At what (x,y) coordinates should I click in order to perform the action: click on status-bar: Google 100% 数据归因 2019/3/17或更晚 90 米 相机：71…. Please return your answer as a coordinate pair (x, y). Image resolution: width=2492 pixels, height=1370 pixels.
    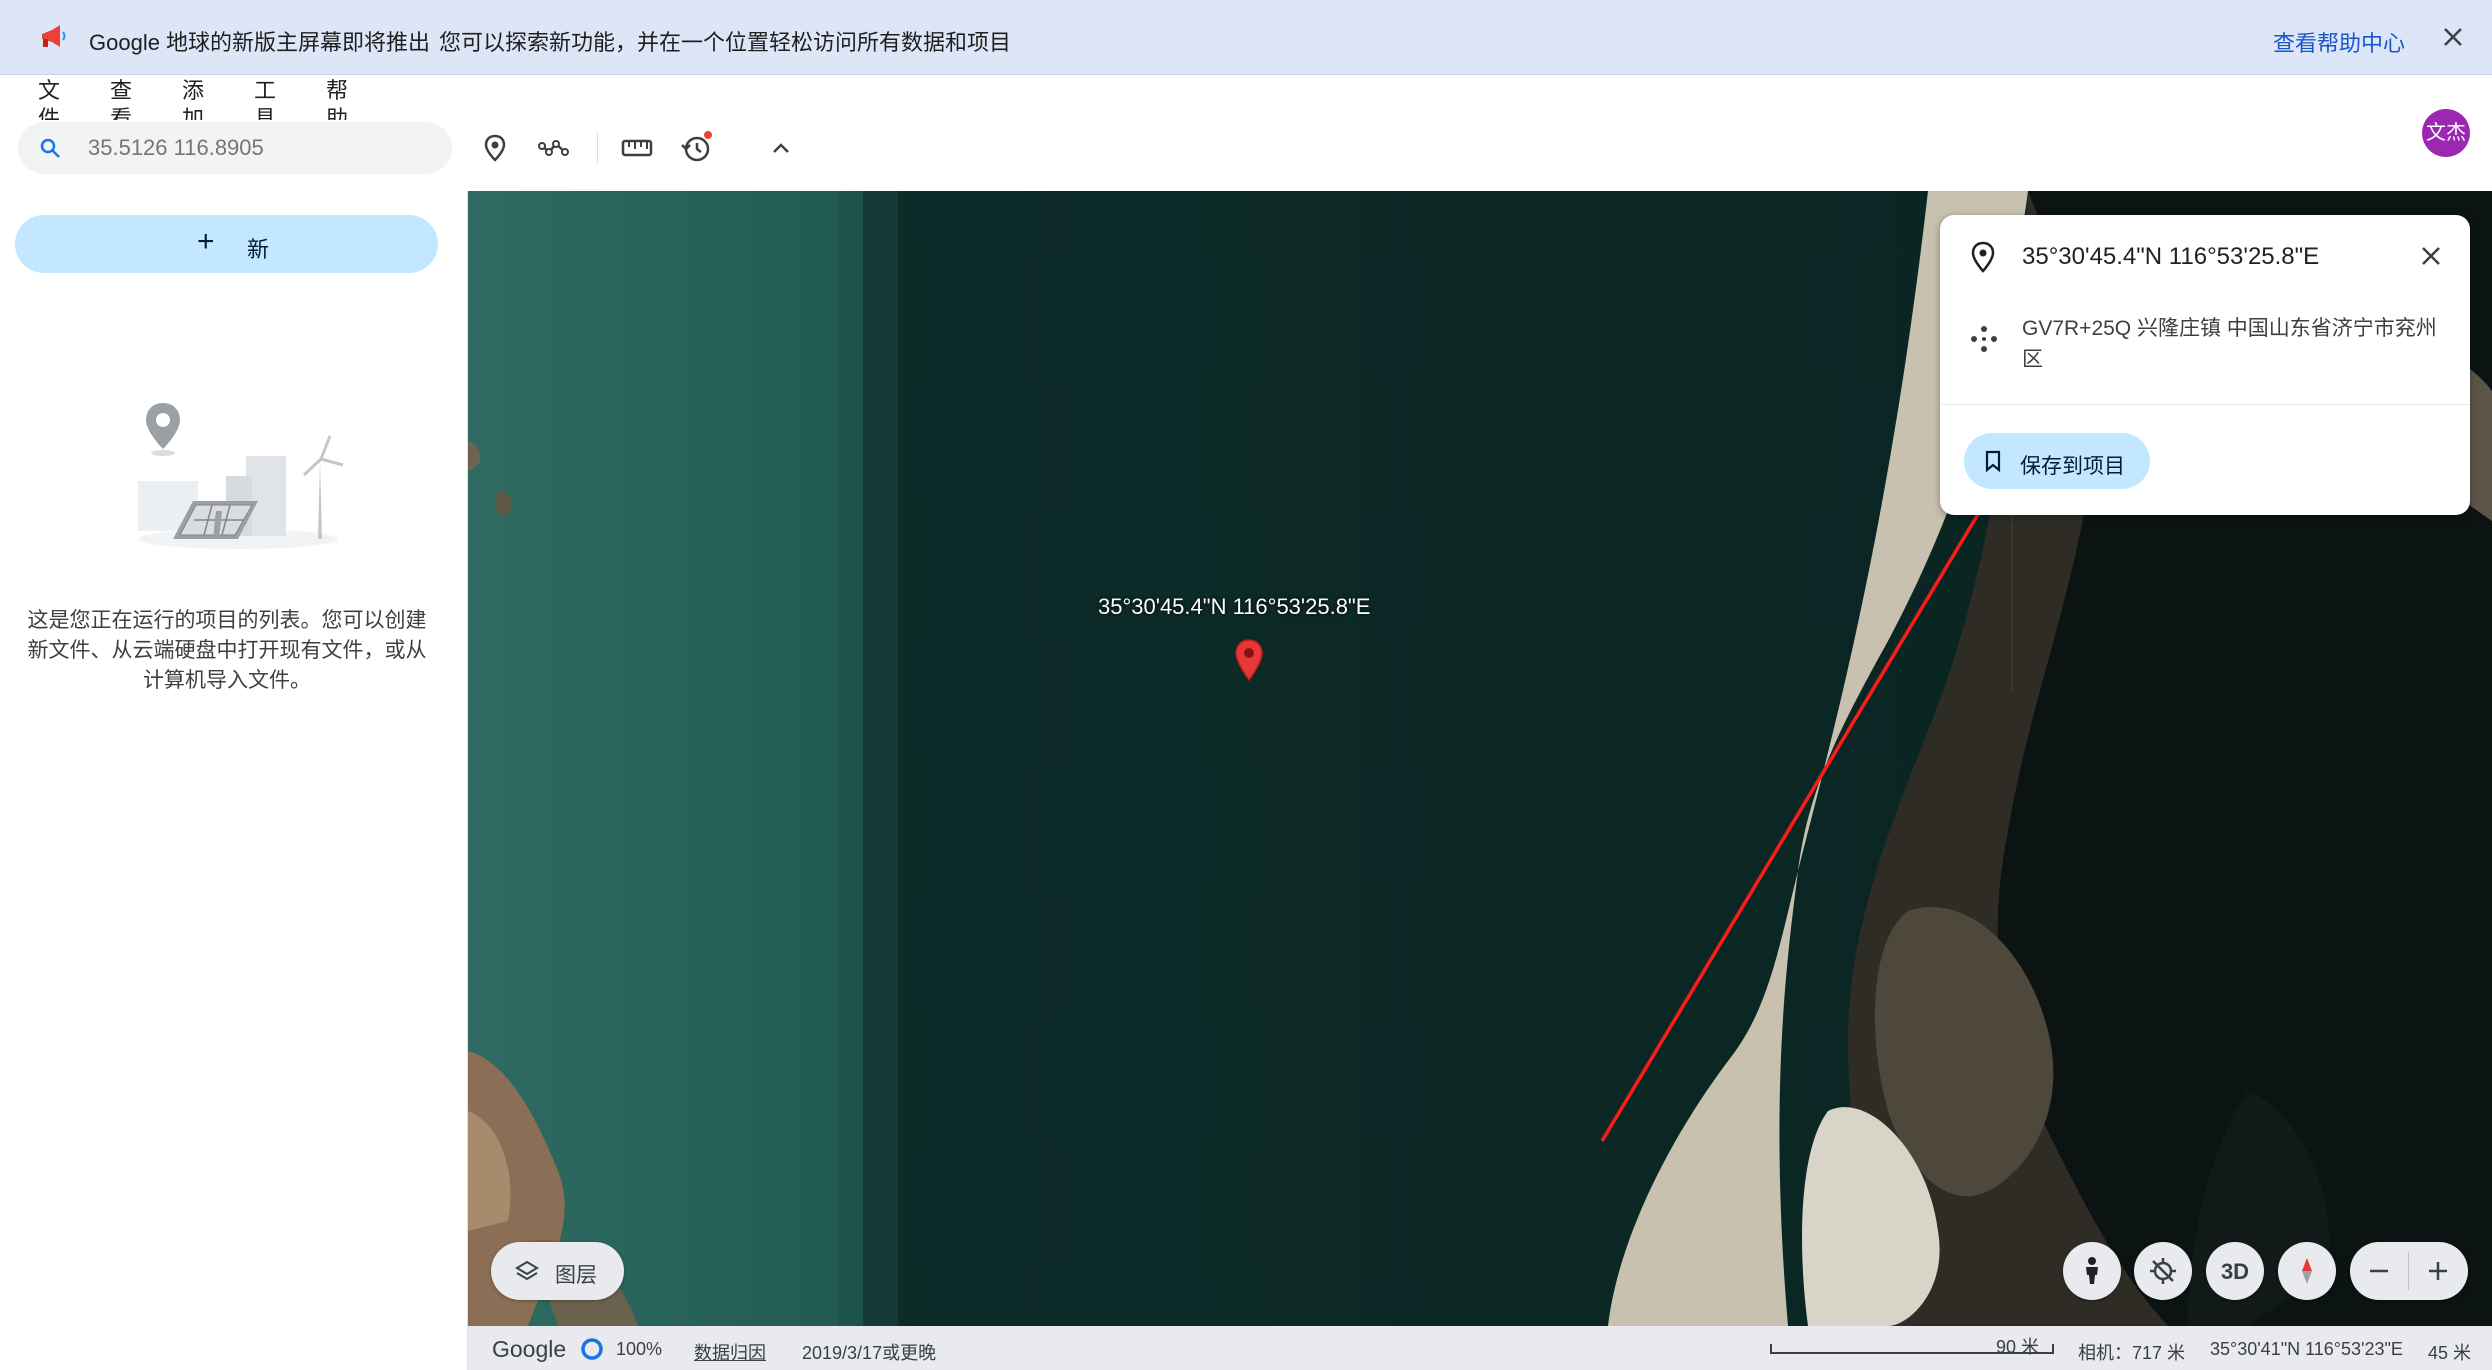
    Looking at the image, I should click on (1480, 1348).